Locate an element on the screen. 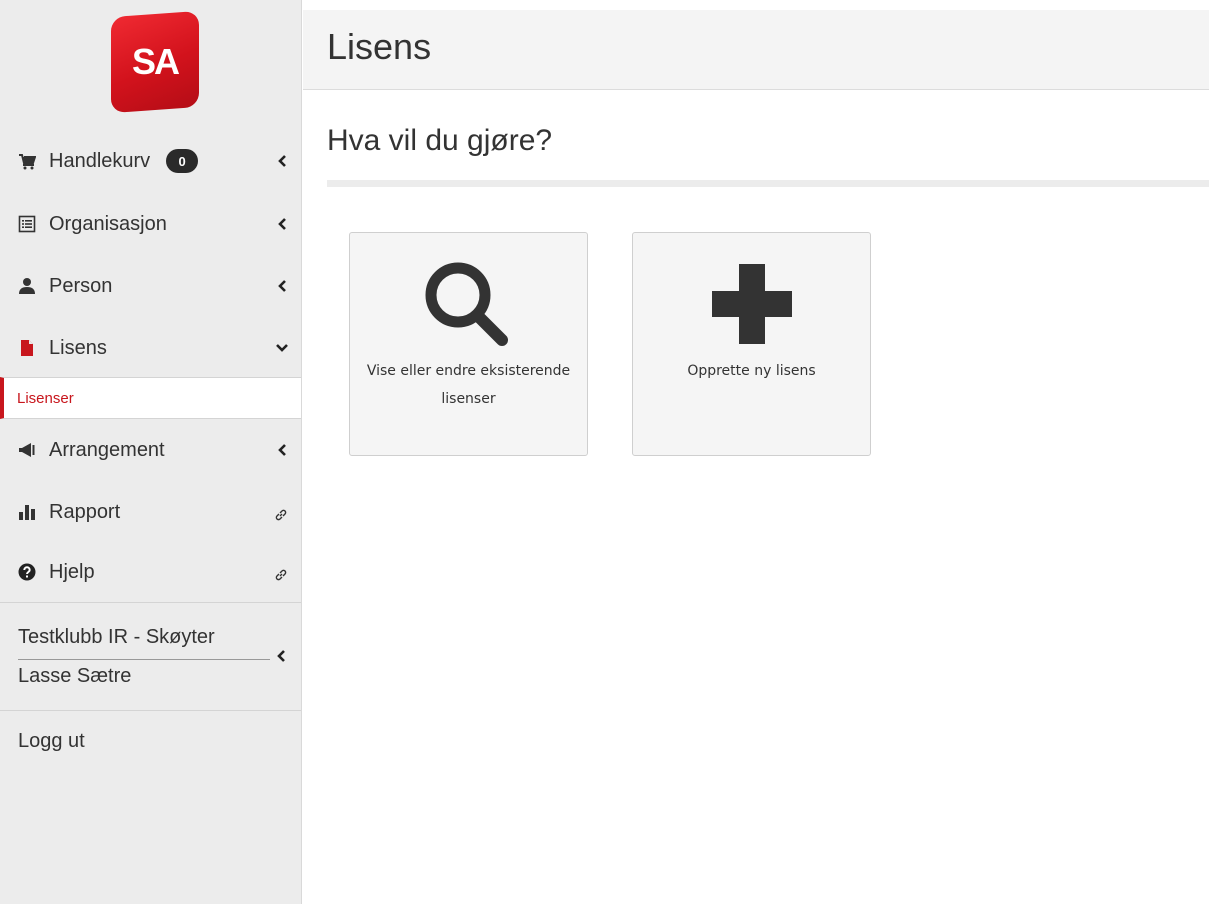 The image size is (1209, 904). sidebar-item-rapport: Rapport is located at coordinates (150, 512).